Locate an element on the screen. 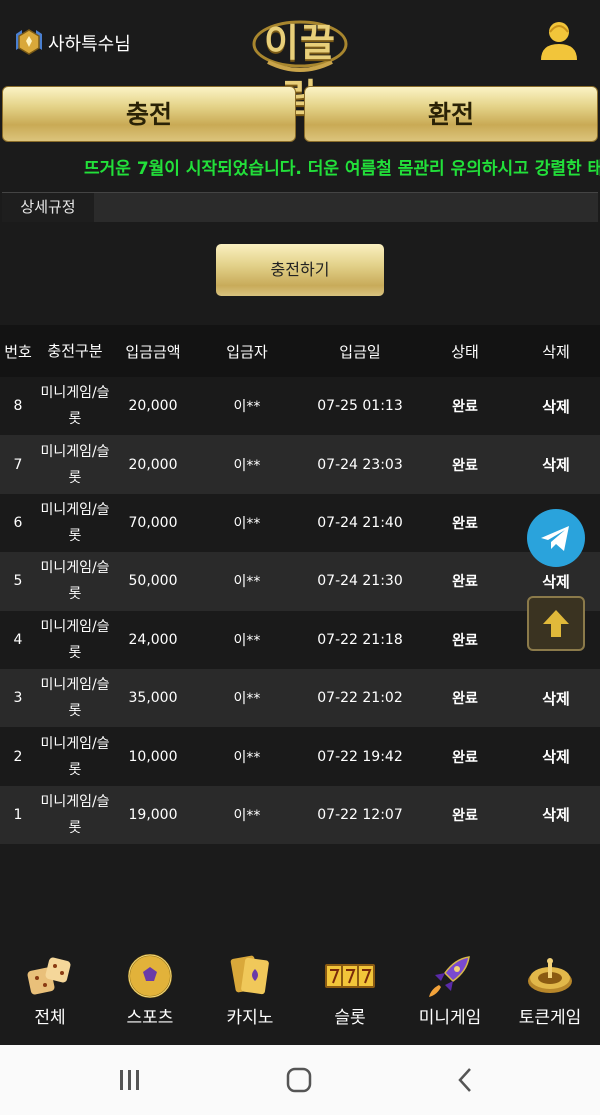  nav-item-minigame: 미니게임 is located at coordinates (450, 994).